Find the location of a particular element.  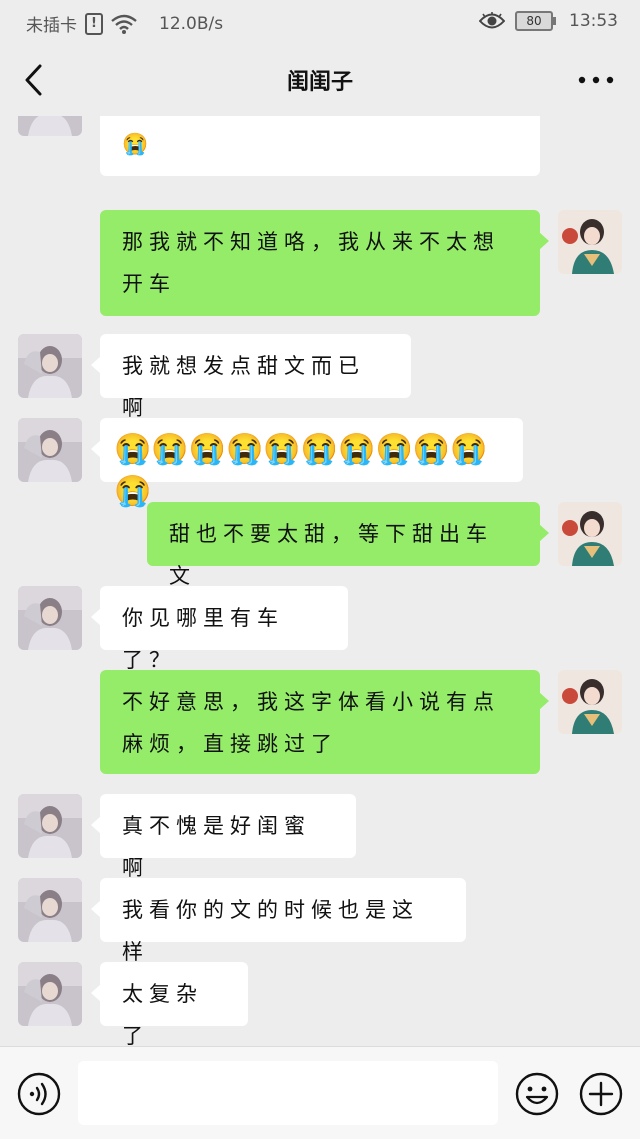

message-bubble: 那我就不知道咯，我从来不太想开车 is located at coordinates (324, 263).